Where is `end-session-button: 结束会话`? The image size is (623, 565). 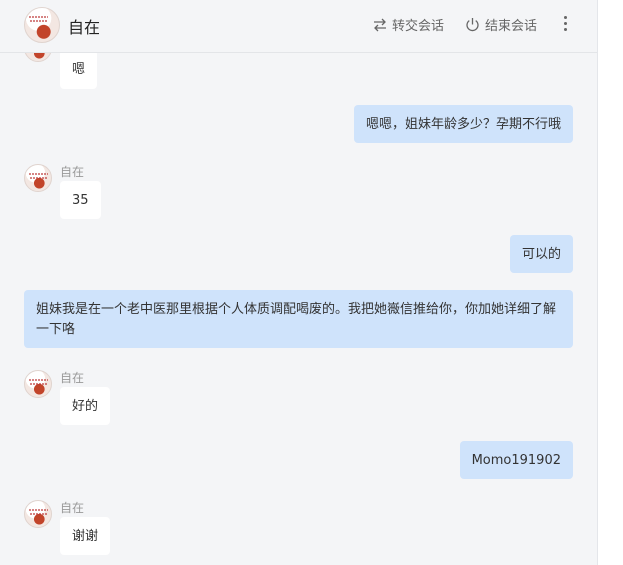 end-session-button: 结束会话 is located at coordinates (501, 24).